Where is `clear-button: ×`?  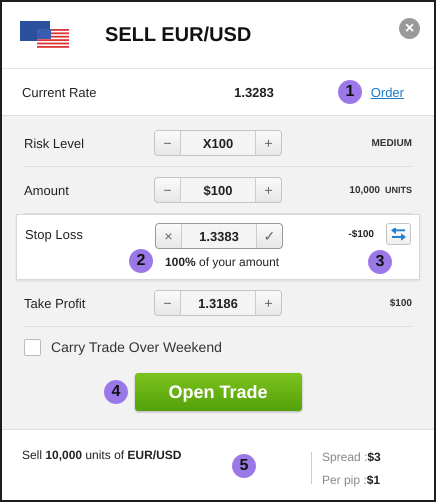
clear-button: × is located at coordinates (168, 236).